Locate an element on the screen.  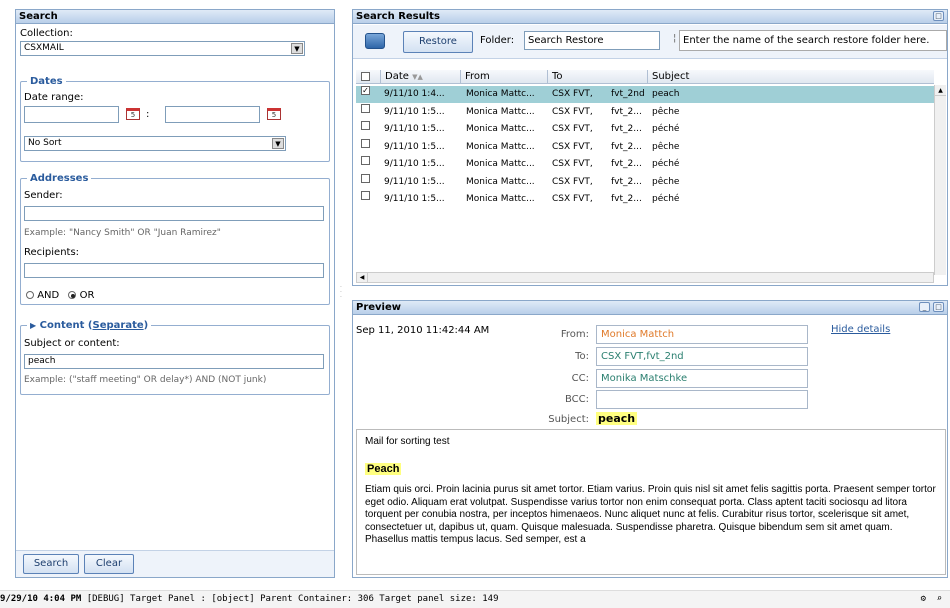
splitter-handle: · · · is located at coordinates (342, 295).